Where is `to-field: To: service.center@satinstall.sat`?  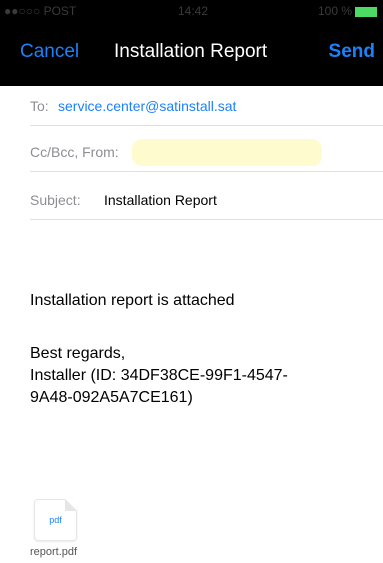
to-field: To: service.center@satinstall.sat is located at coordinates (206, 106).